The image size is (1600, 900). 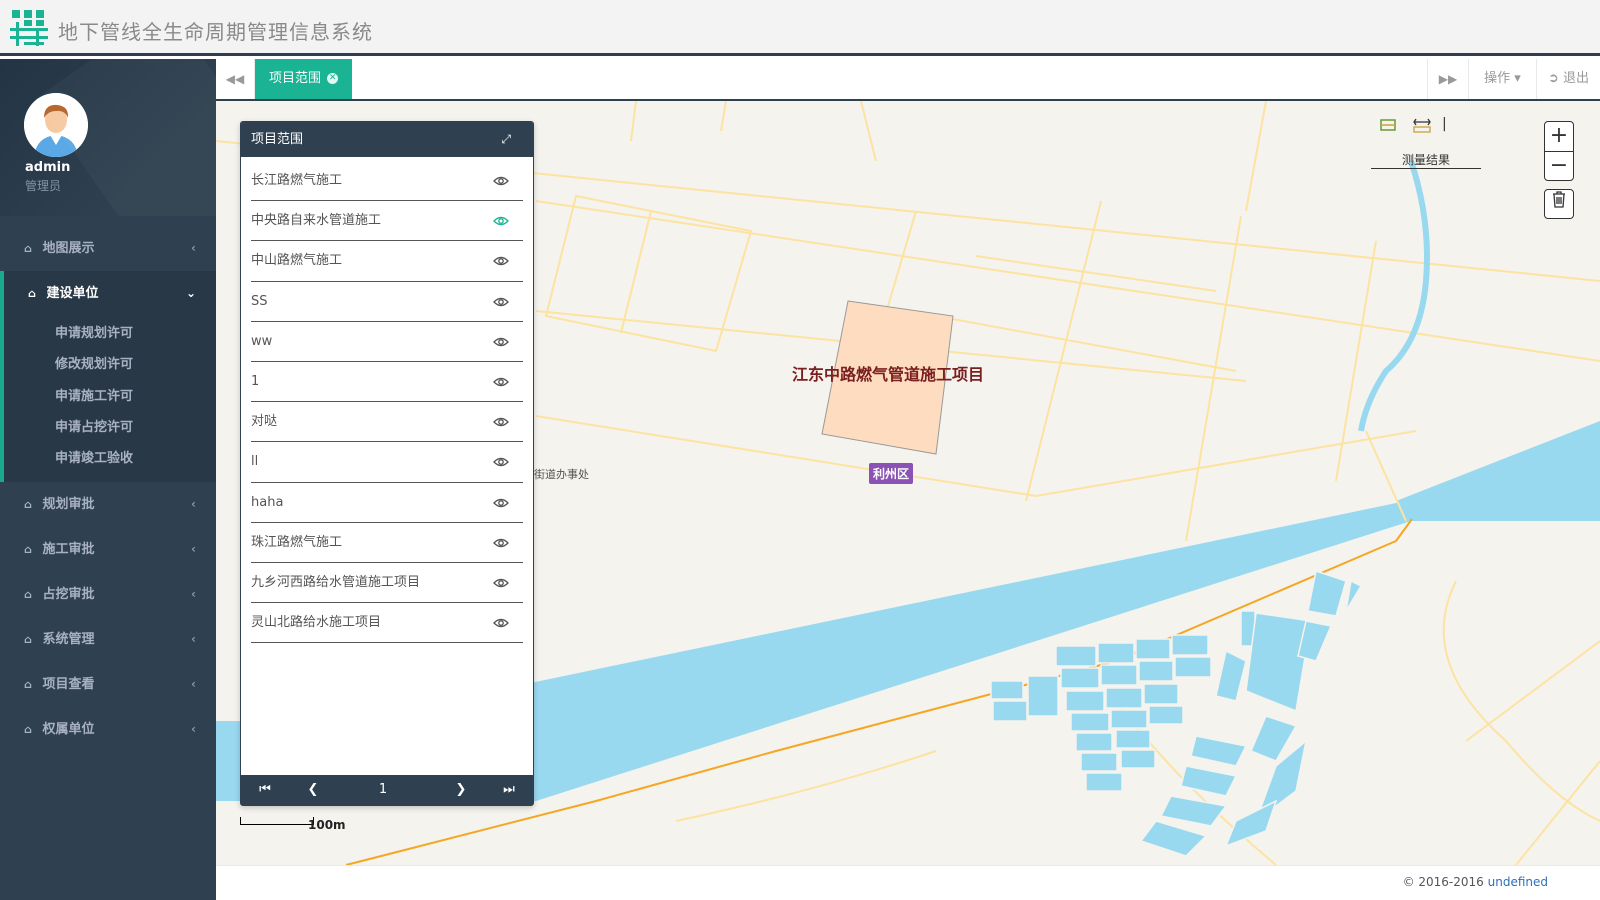 I want to click on project-list-item: ll, so click(x=387, y=462).